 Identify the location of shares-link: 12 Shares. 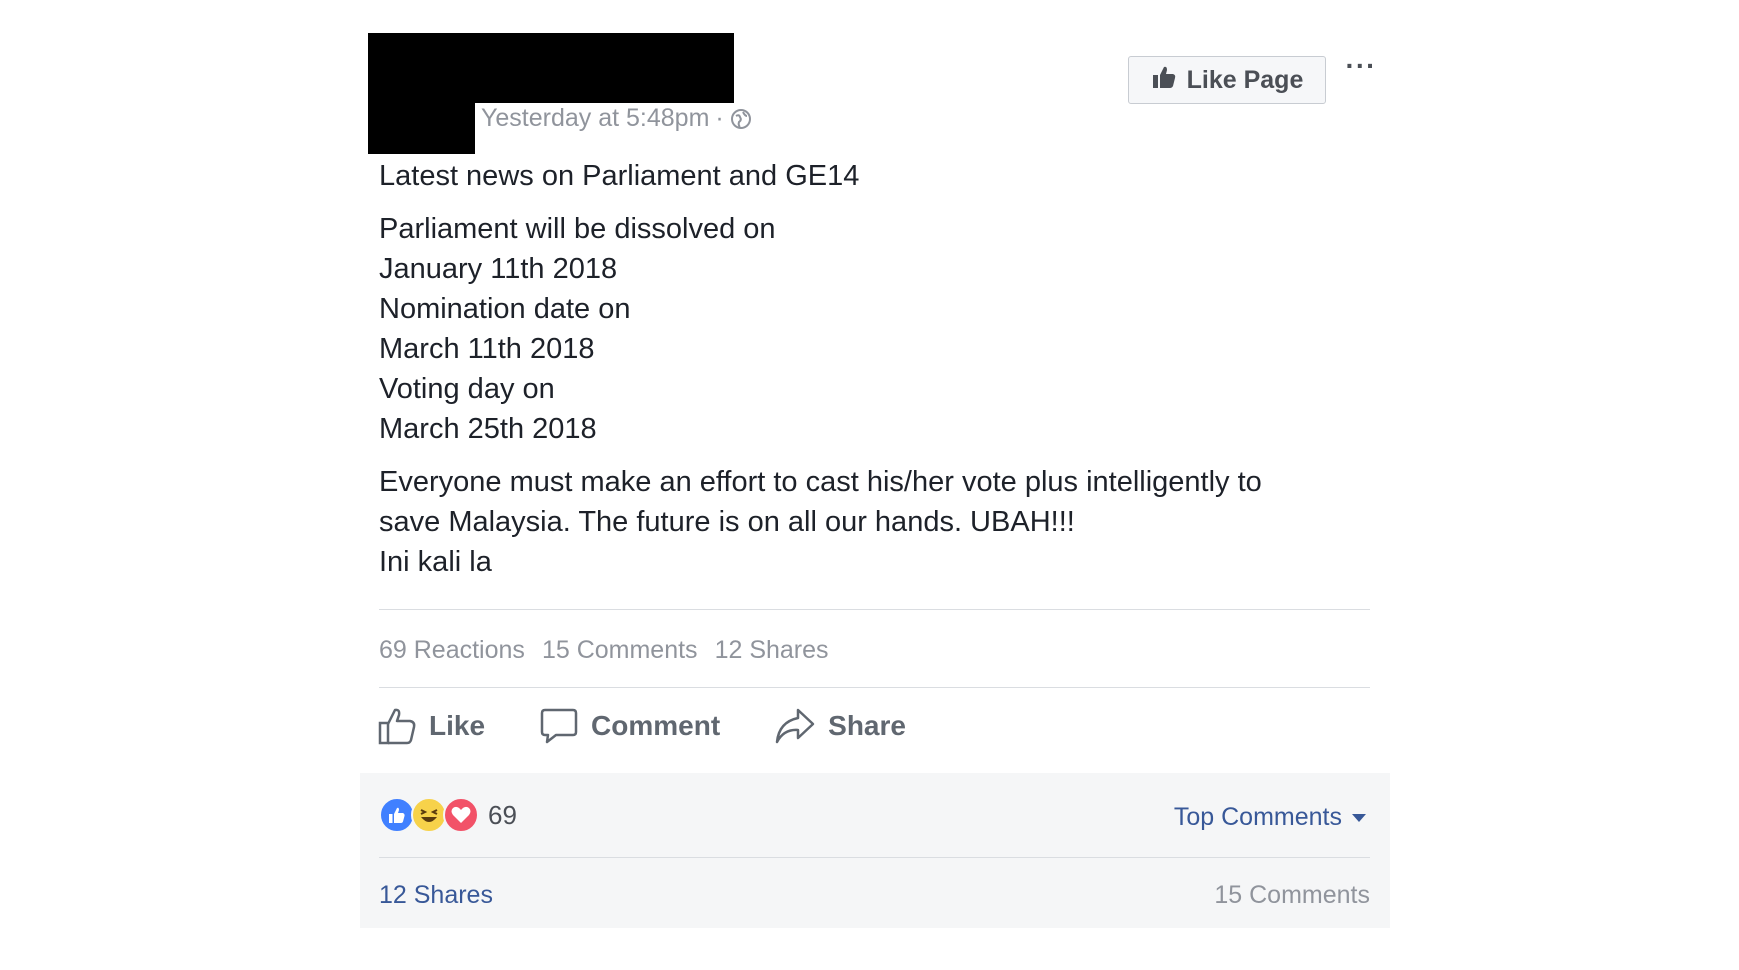
(436, 895).